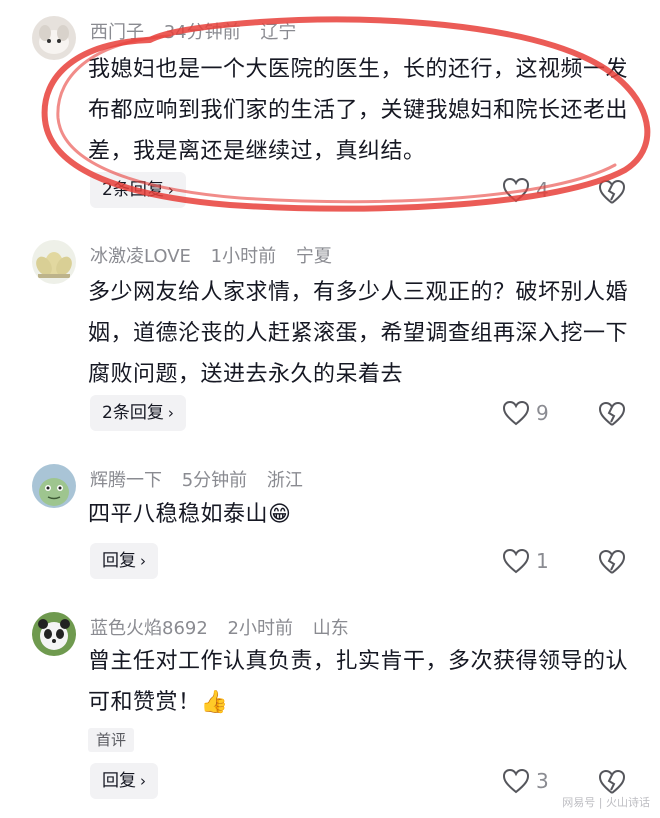  I want to click on comment-text: 曾主任对工作认真负责，扎实肯干，多次获得领导的认可和赞赏！👍, so click(362, 682).